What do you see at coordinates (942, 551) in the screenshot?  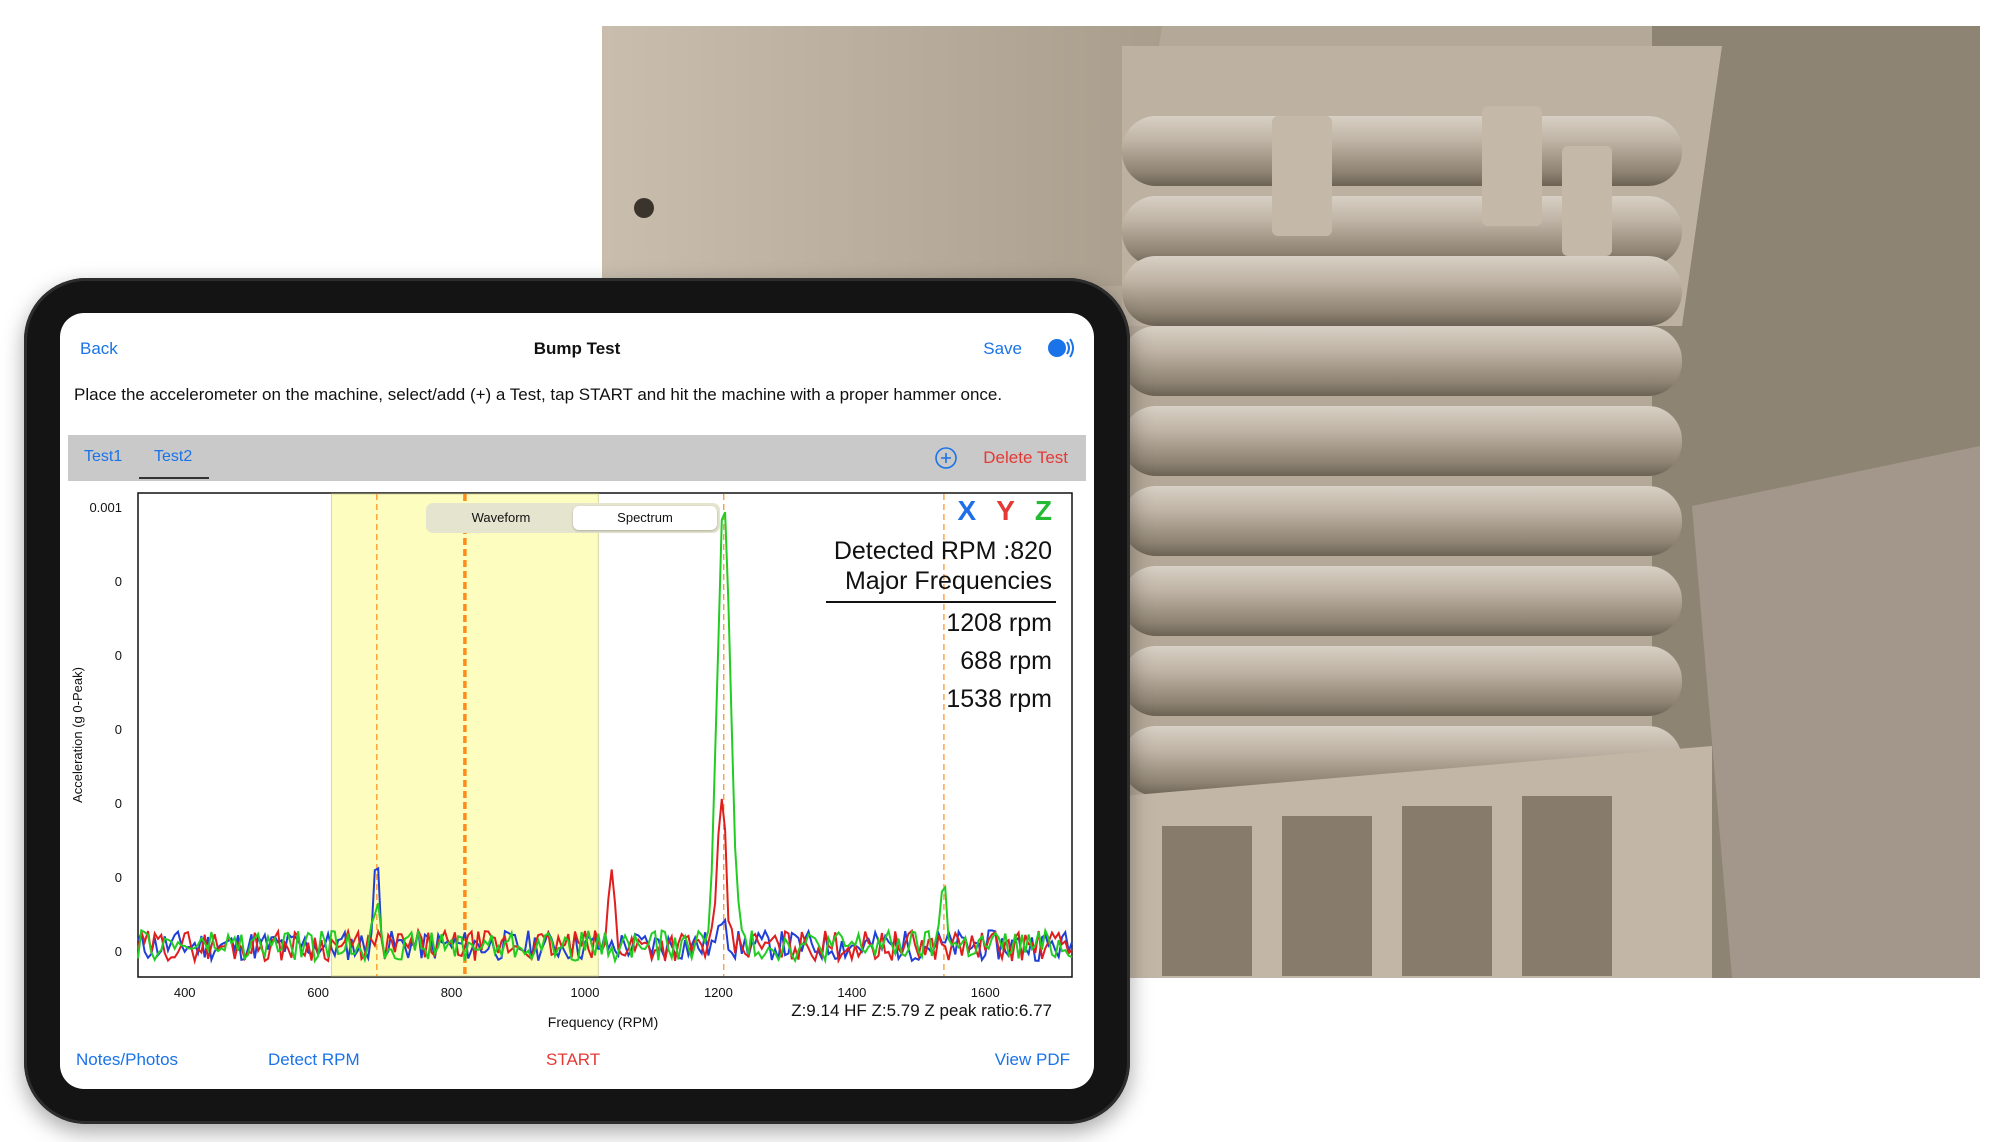 I see `detected-rpm: Detected RPM :820` at bounding box center [942, 551].